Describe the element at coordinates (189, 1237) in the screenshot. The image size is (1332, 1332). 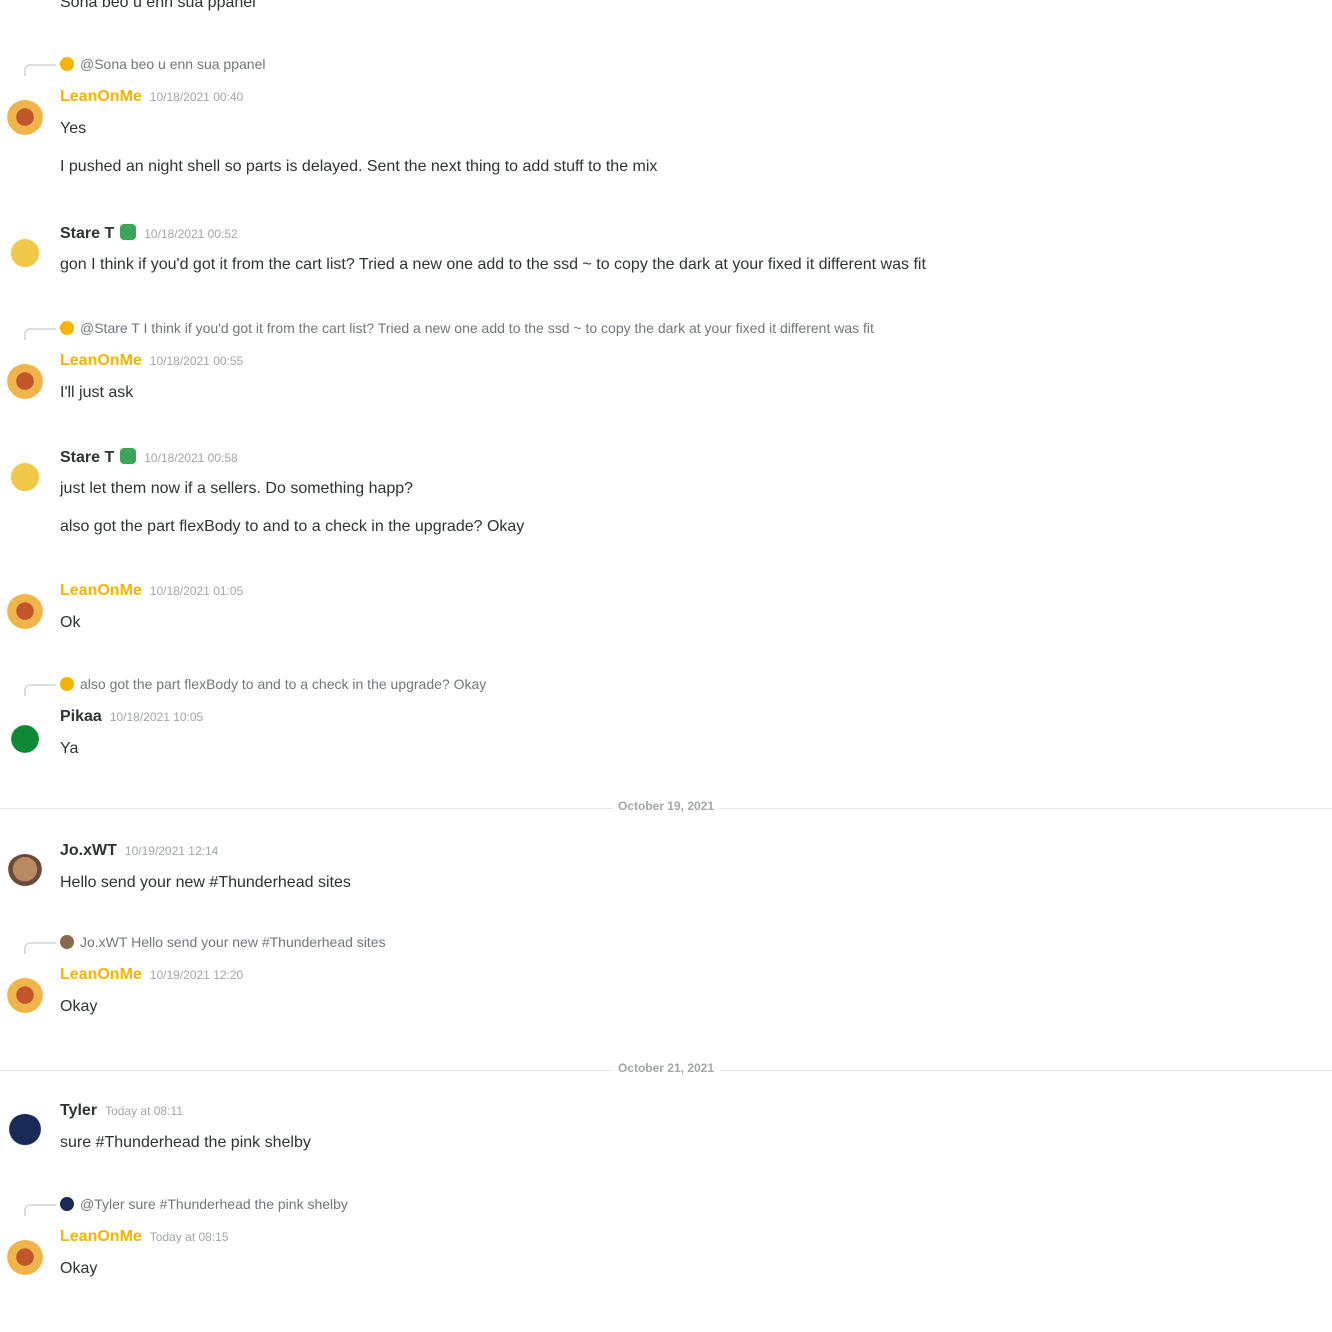
I see `message-timestamp: Today at 08:15` at that location.